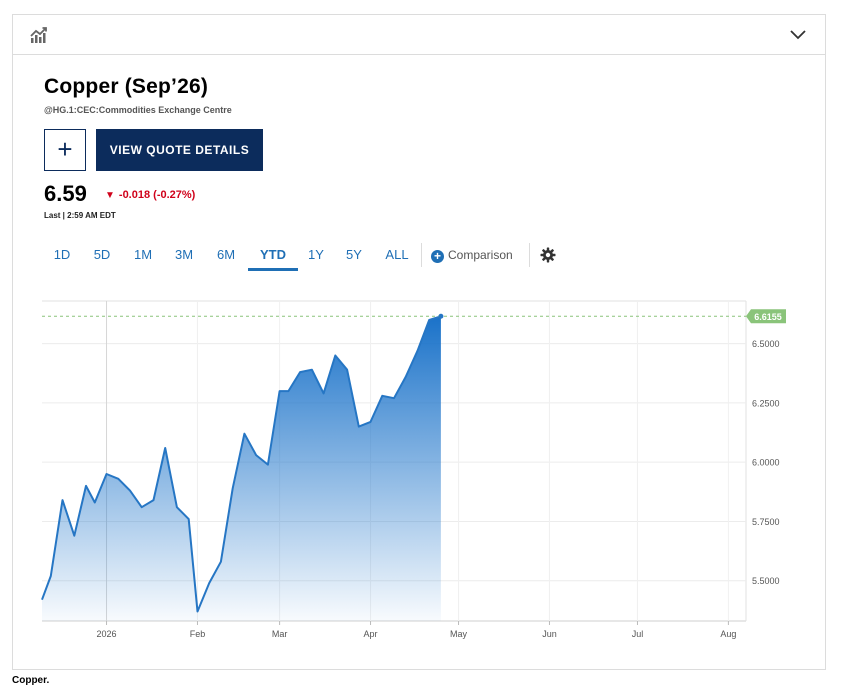 The width and height of the screenshot is (842, 696). I want to click on figure-caption: Copper., so click(31, 680).